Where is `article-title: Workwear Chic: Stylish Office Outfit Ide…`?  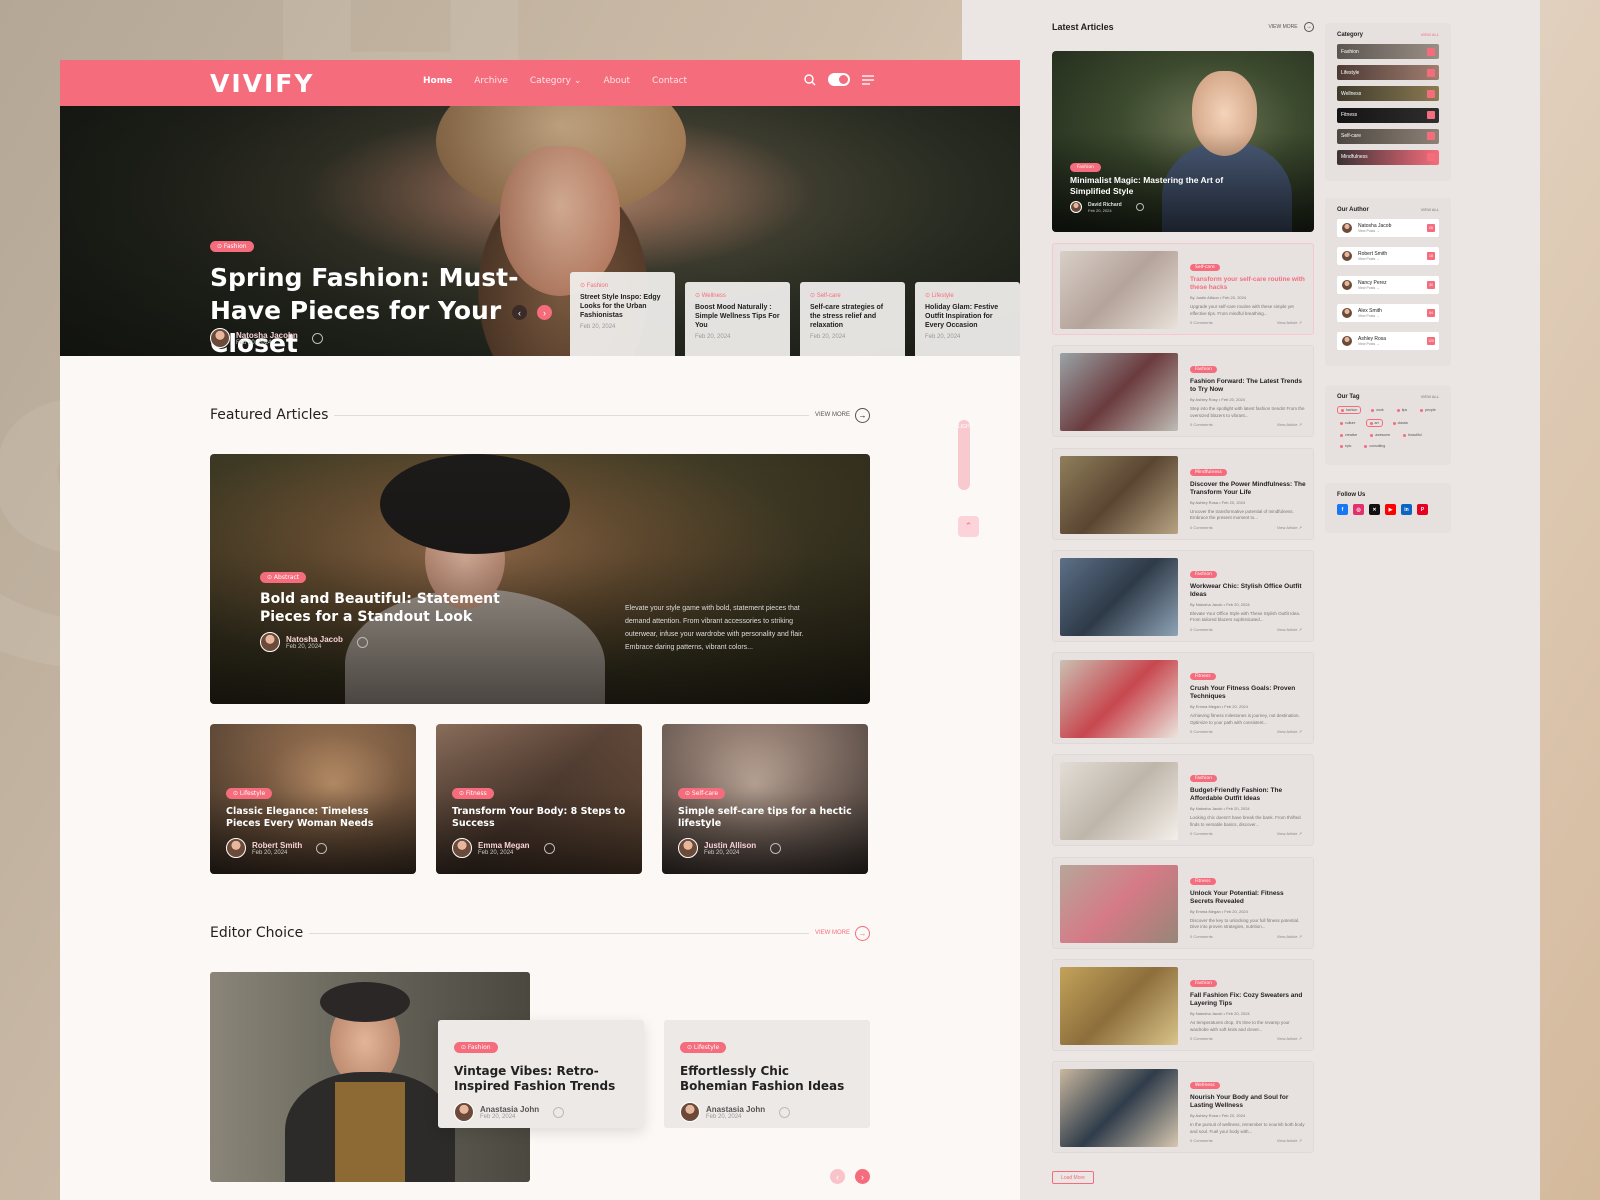 article-title: Workwear Chic: Stylish Office Outfit Ide… is located at coordinates (1248, 591).